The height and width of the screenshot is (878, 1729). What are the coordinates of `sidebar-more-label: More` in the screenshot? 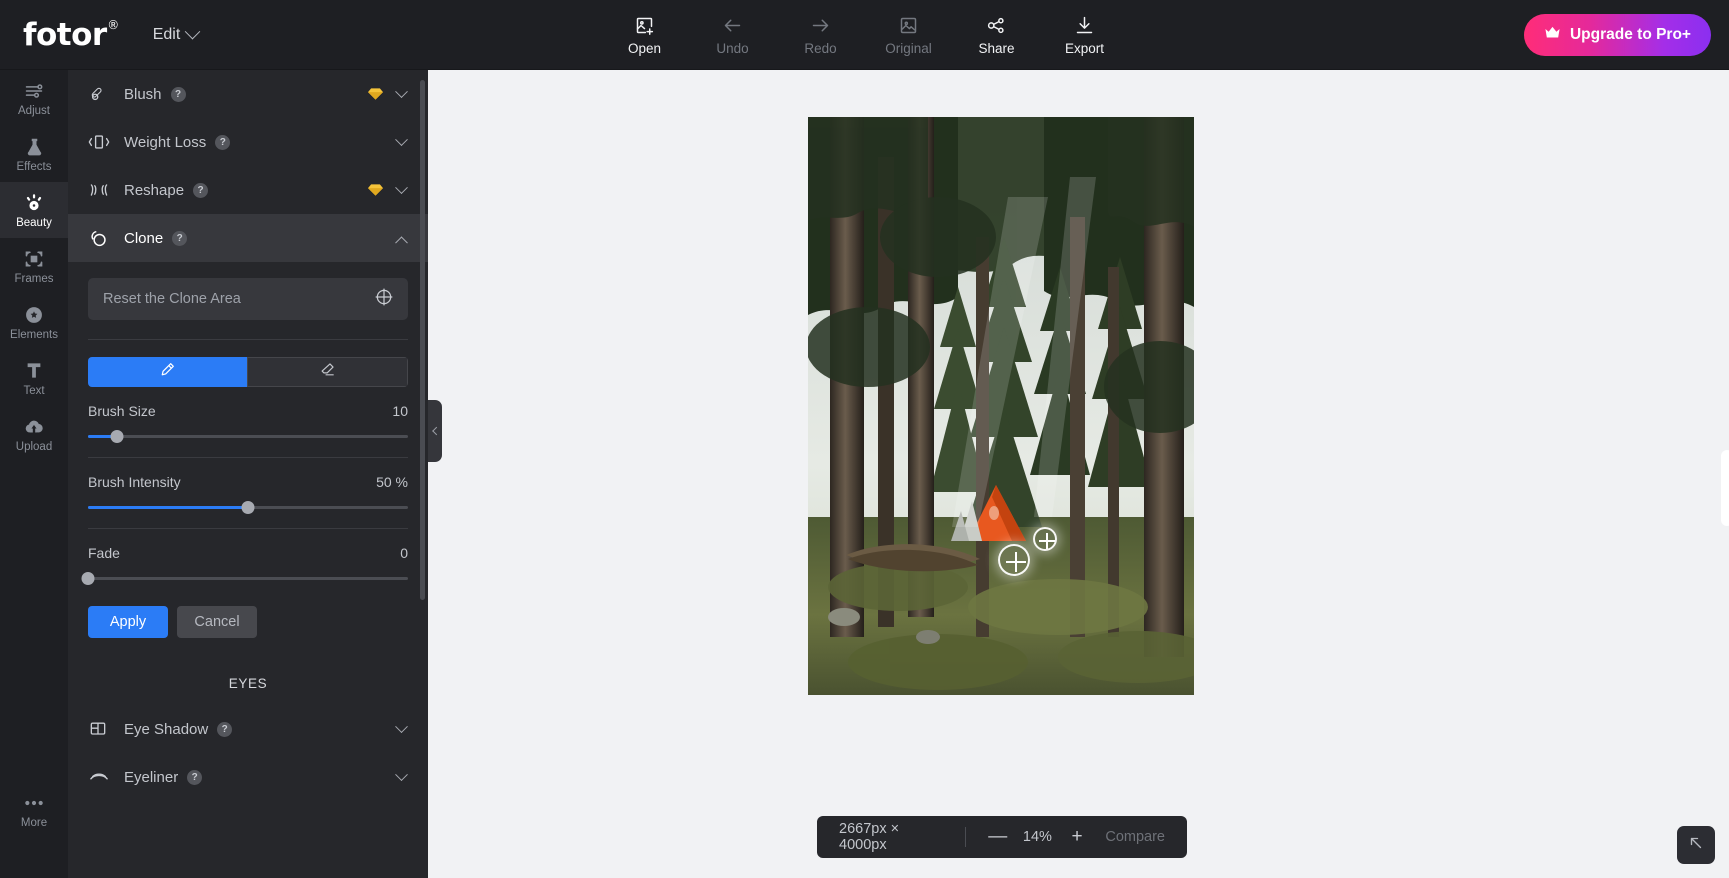 It's located at (34, 822).